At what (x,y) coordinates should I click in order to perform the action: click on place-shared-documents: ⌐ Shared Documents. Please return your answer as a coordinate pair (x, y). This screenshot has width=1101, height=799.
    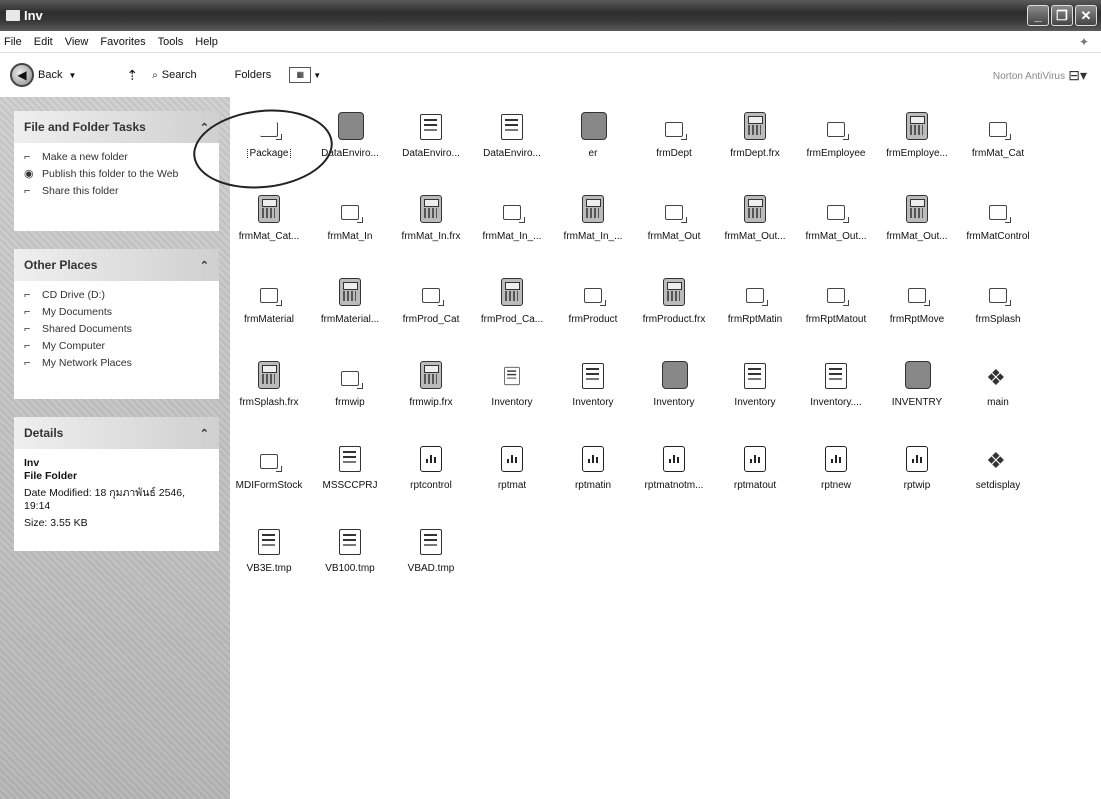
    Looking at the image, I should click on (116, 329).